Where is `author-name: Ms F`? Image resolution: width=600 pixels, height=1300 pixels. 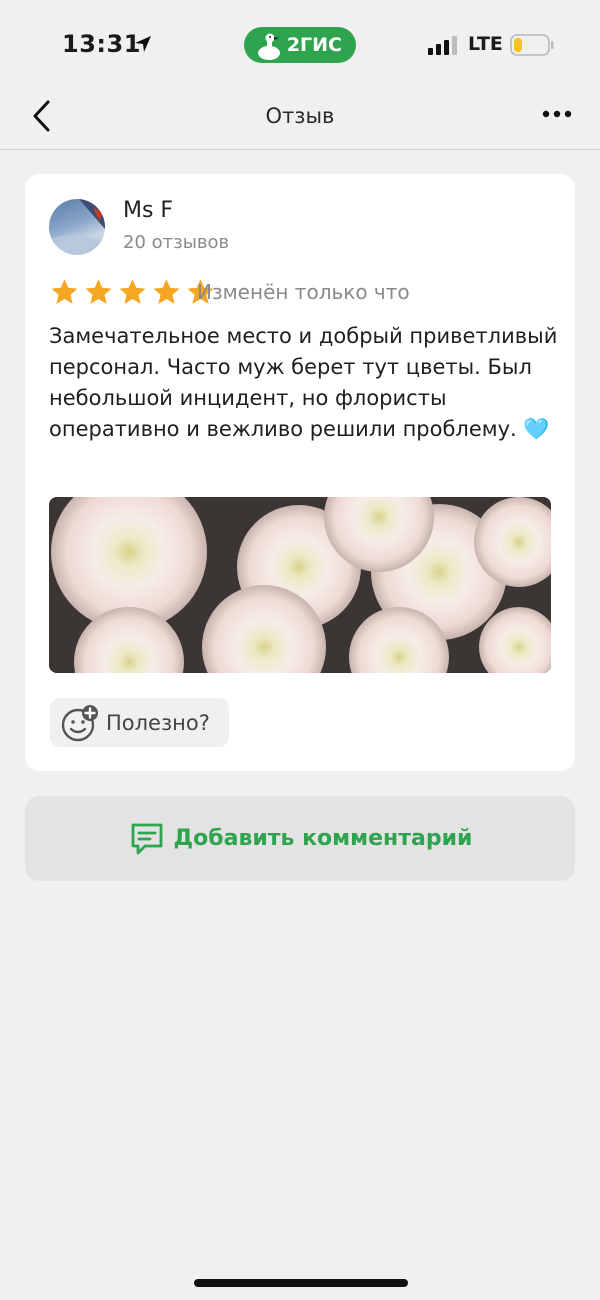
author-name: Ms F is located at coordinates (148, 210).